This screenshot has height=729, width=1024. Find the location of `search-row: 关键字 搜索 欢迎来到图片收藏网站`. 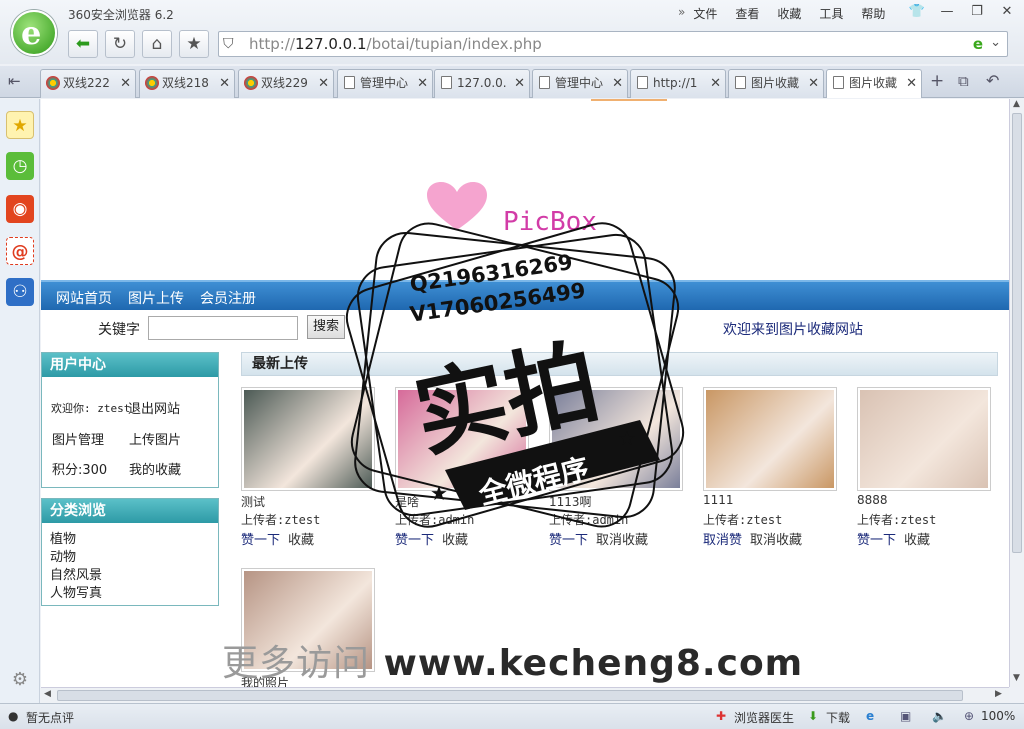

search-row: 关键字 搜索 欢迎来到图片收藏网站 is located at coordinates (525, 331).